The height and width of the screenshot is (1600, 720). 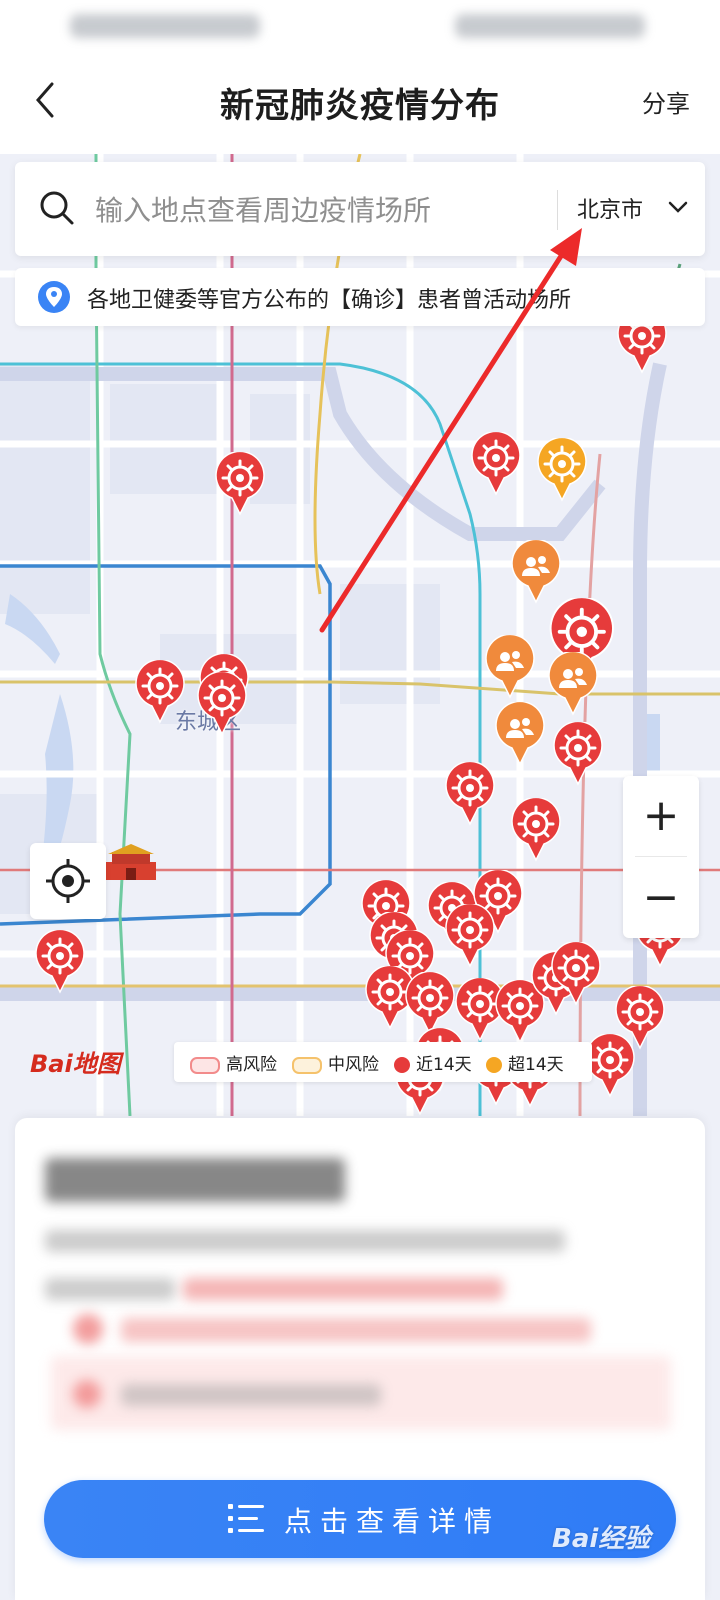 I want to click on tiananmen-landmark-icon, so click(x=131, y=862).